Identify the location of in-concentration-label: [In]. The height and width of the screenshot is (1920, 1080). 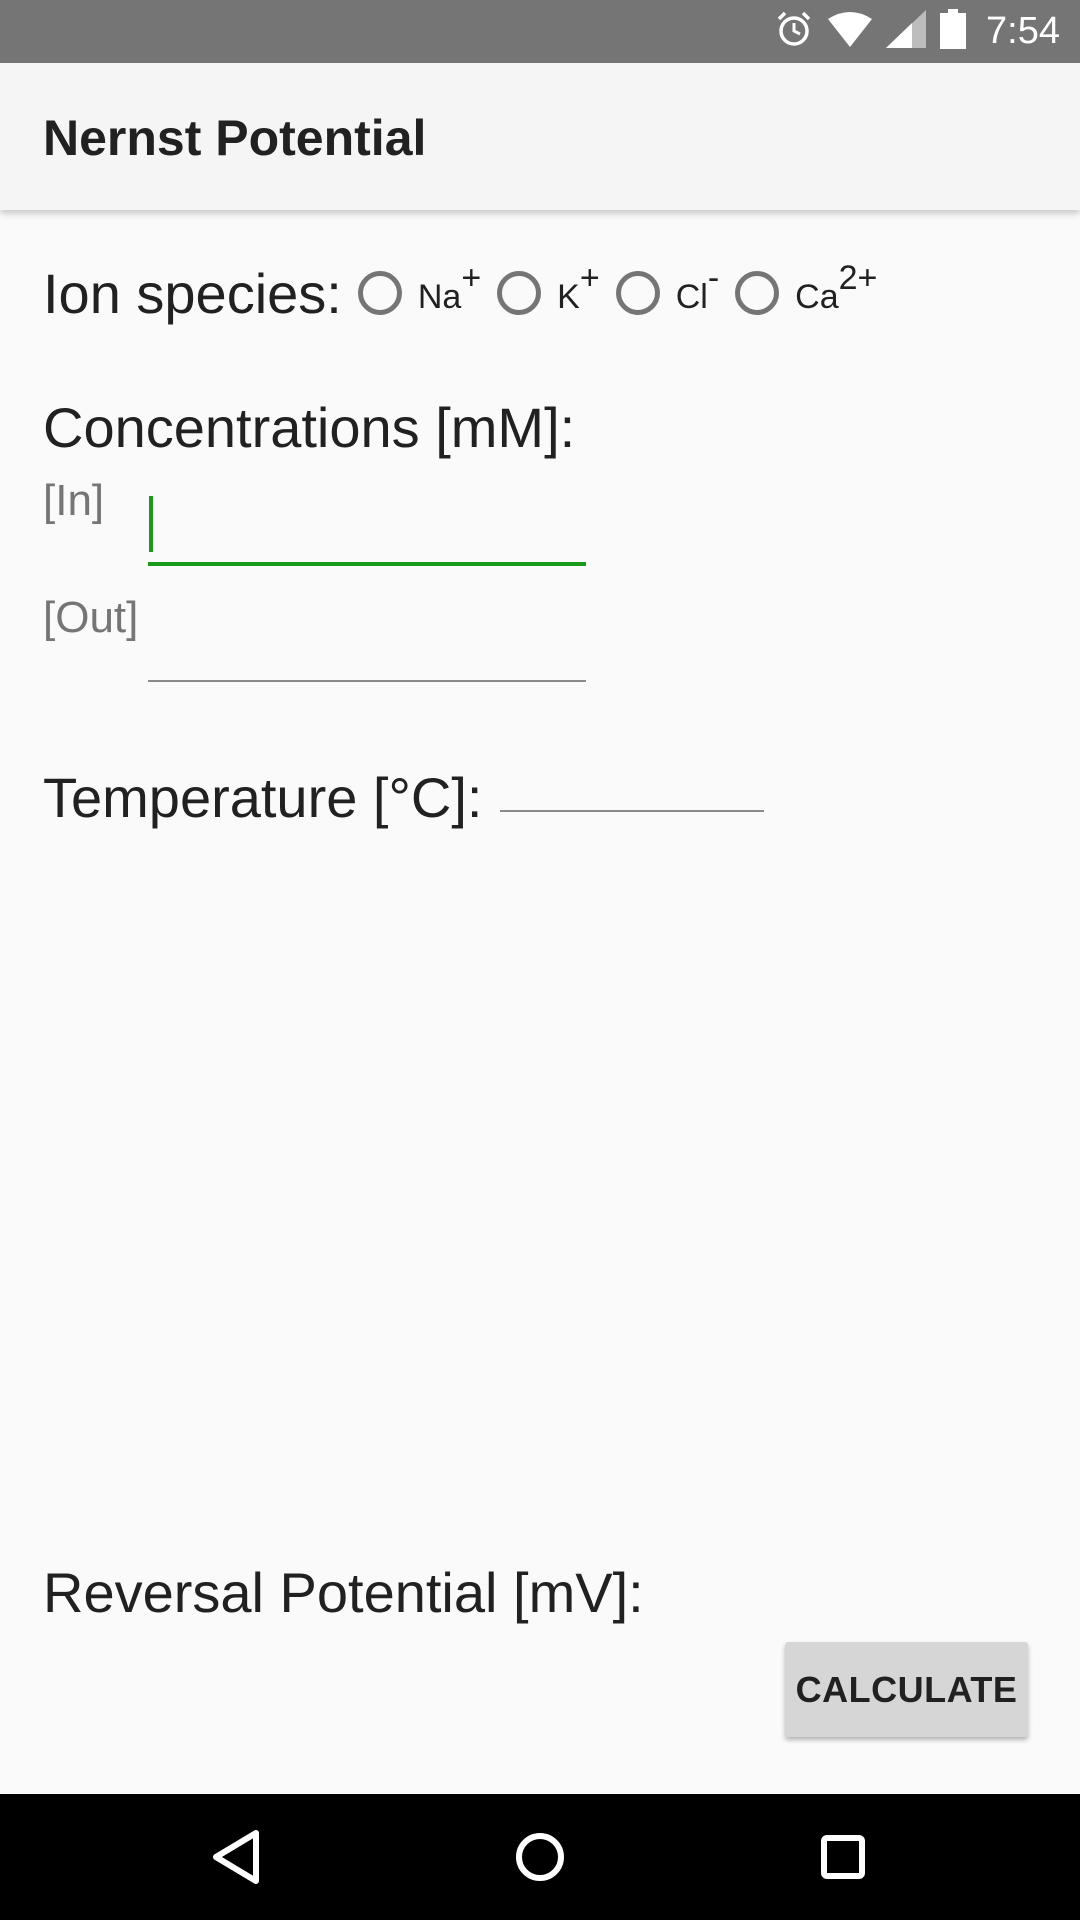
(74, 500).